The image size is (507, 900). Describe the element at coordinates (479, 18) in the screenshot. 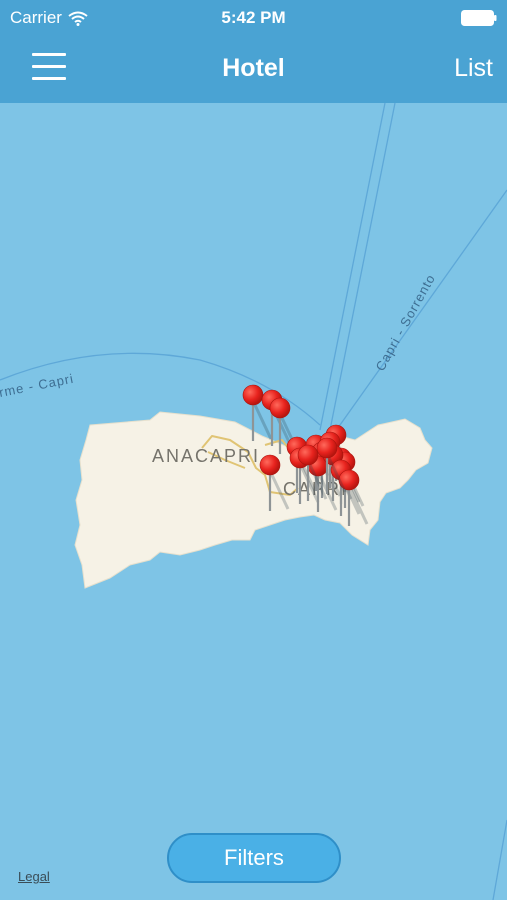

I see `battery-icon` at that location.